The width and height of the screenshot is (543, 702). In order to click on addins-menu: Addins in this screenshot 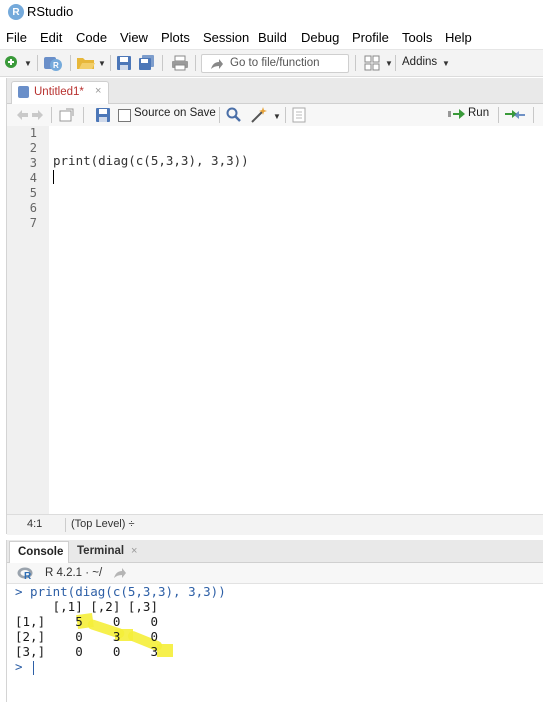, I will do `click(419, 62)`.